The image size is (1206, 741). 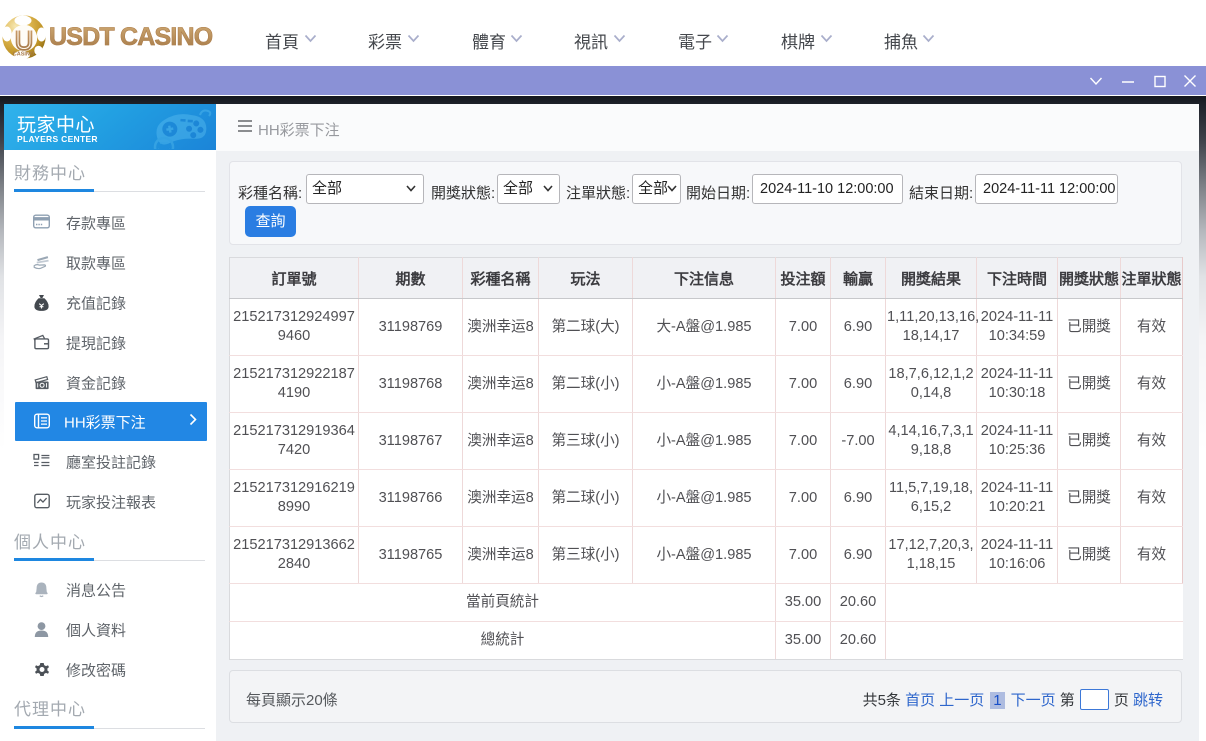 I want to click on svg-text: CASINO, so click(x=24, y=55).